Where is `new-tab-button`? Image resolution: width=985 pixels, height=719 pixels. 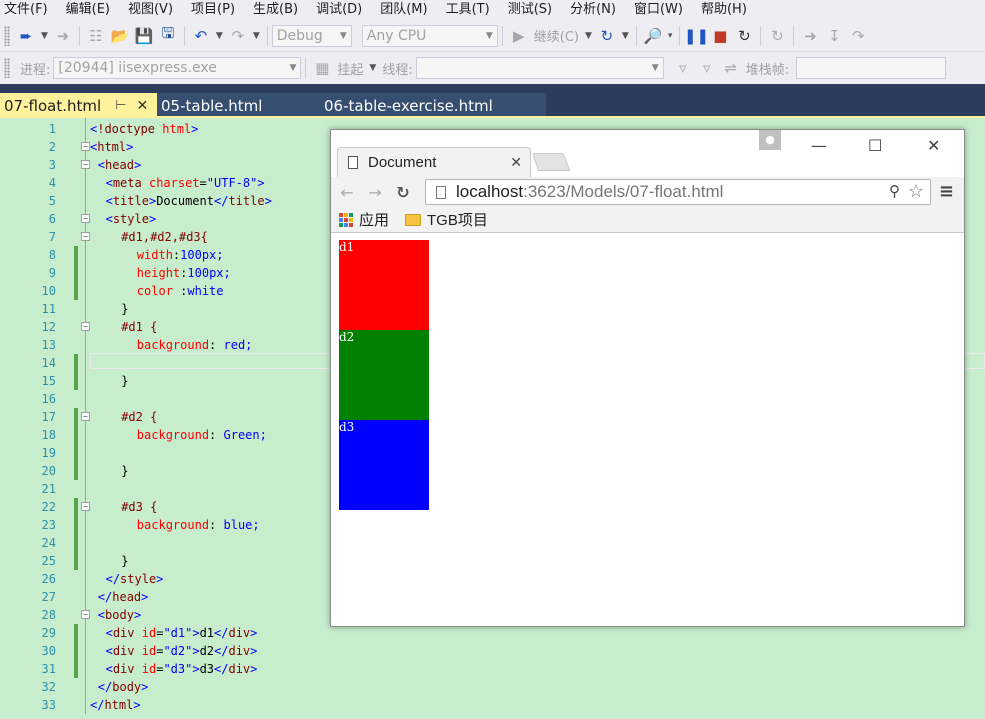 new-tab-button is located at coordinates (551, 162).